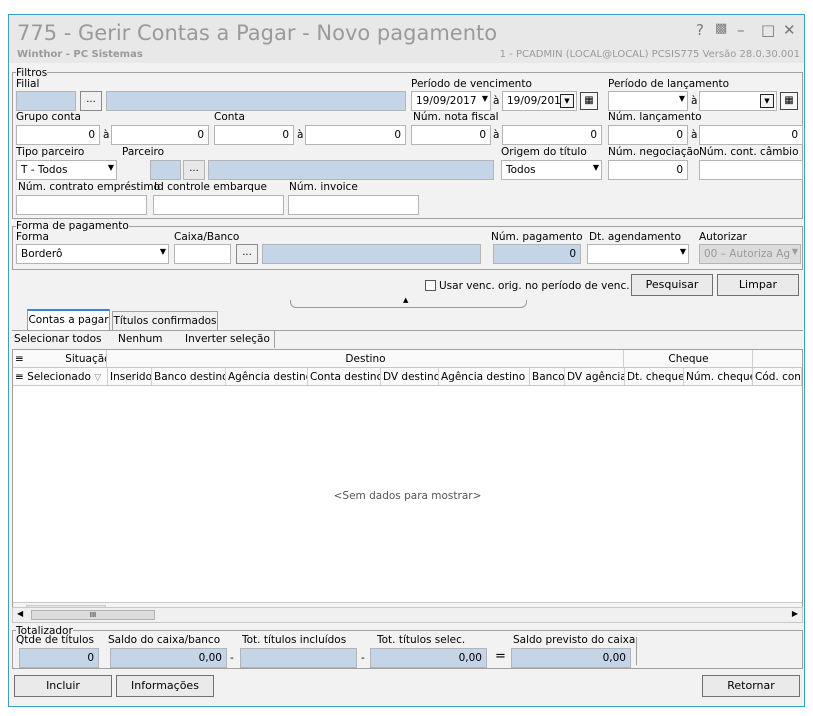 The width and height of the screenshot is (813, 716). What do you see at coordinates (165, 170) in the screenshot?
I see `parceiro-code-input` at bounding box center [165, 170].